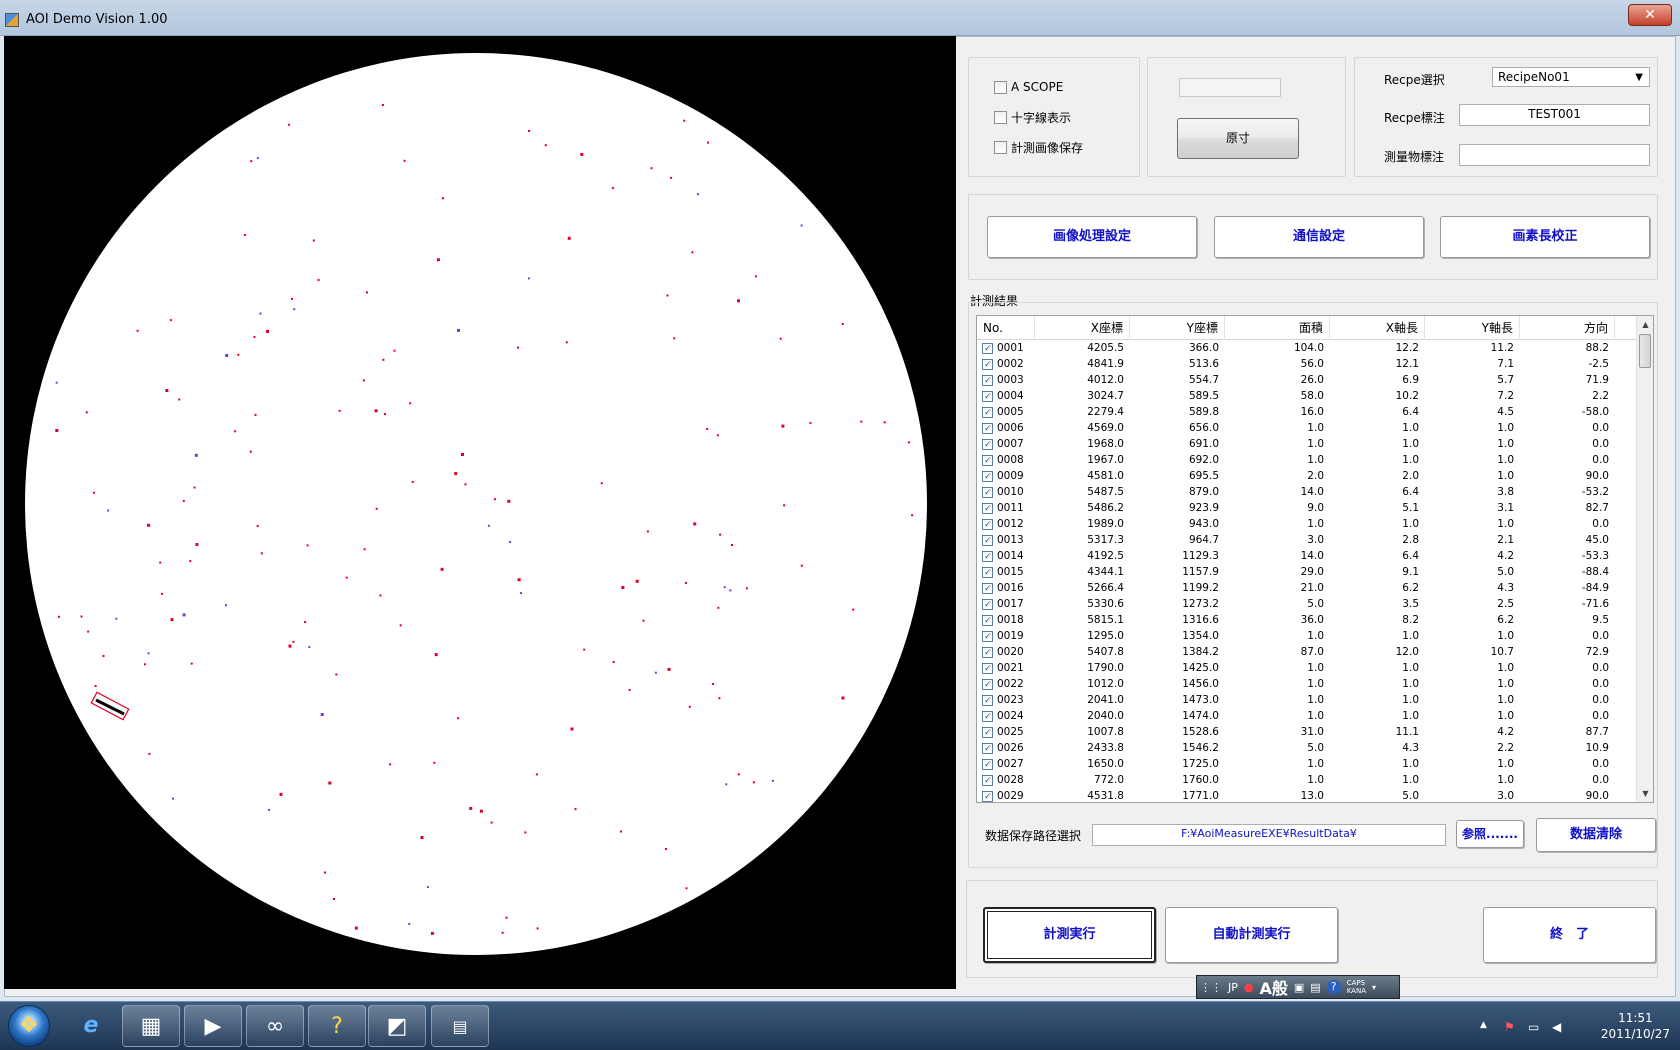 The height and width of the screenshot is (1050, 1680). Describe the element at coordinates (1000, 117) in the screenshot. I see `crosshair-checkbox` at that location.